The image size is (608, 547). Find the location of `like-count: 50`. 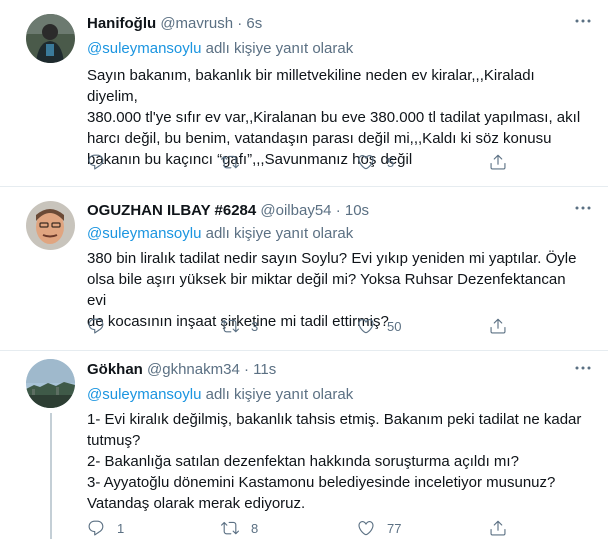

like-count: 50 is located at coordinates (394, 326).